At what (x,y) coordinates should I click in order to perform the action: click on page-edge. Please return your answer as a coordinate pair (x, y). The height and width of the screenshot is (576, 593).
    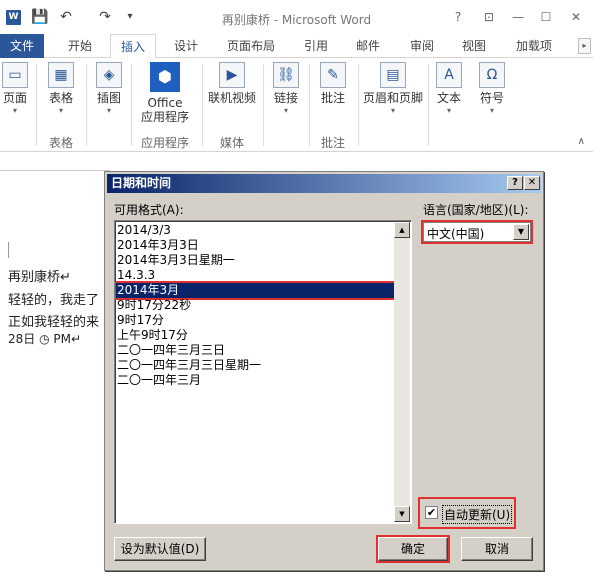
    Looking at the image, I should click on (55, 170).